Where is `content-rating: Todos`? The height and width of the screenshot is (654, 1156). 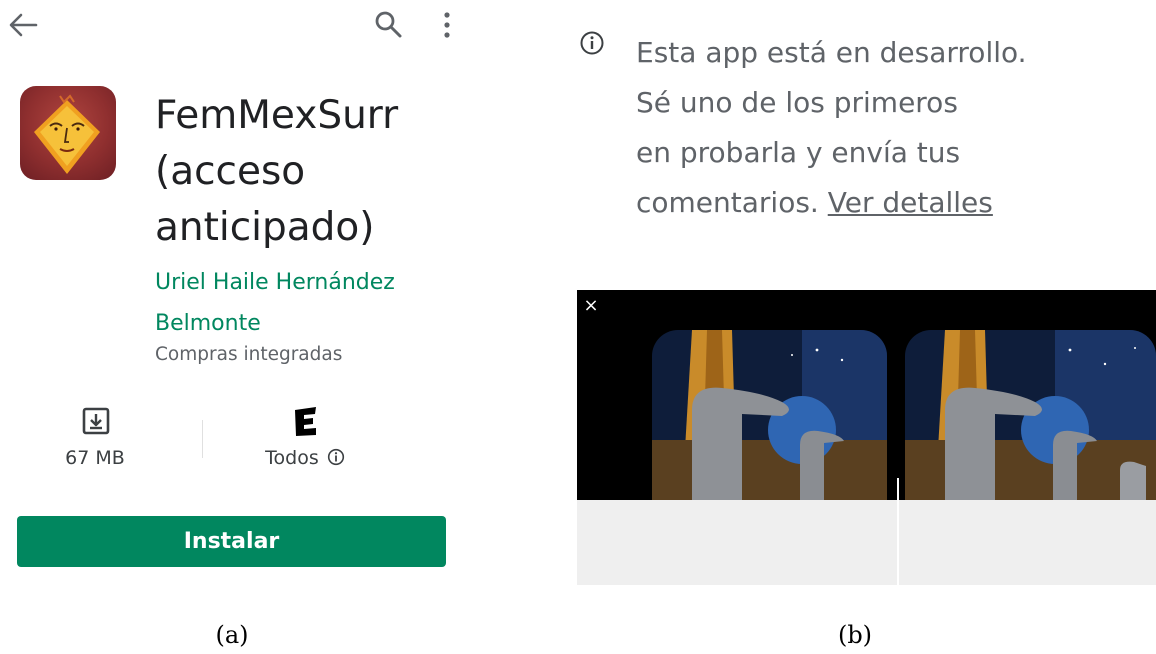 content-rating: Todos is located at coordinates (305, 458).